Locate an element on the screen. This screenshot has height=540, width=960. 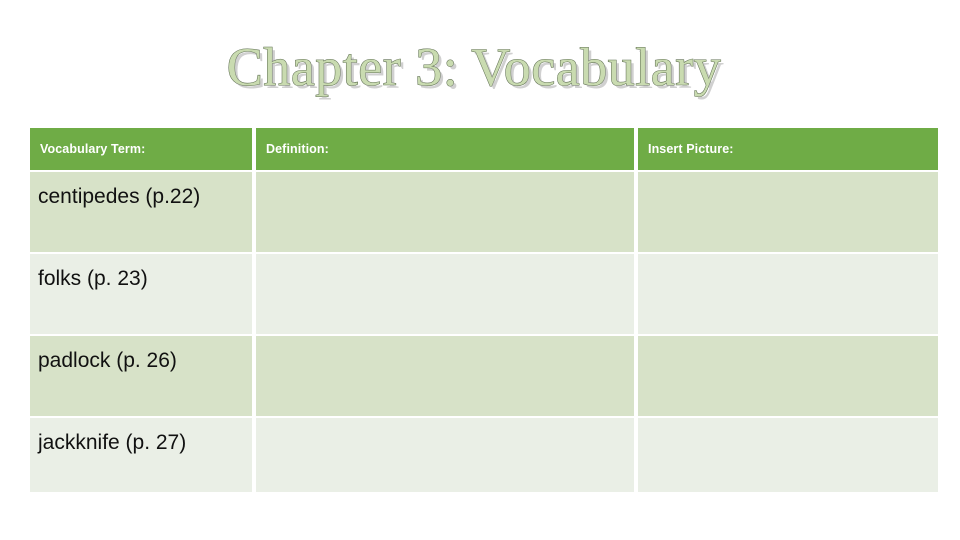
table-row: jackknife (p. 27) is located at coordinates (484, 455).